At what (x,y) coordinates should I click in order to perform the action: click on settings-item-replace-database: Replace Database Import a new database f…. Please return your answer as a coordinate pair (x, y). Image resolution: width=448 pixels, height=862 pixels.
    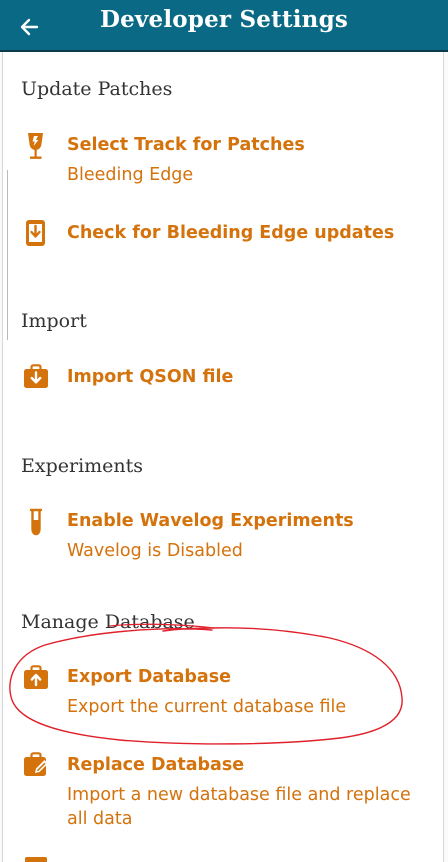
    Looking at the image, I should click on (223, 795).